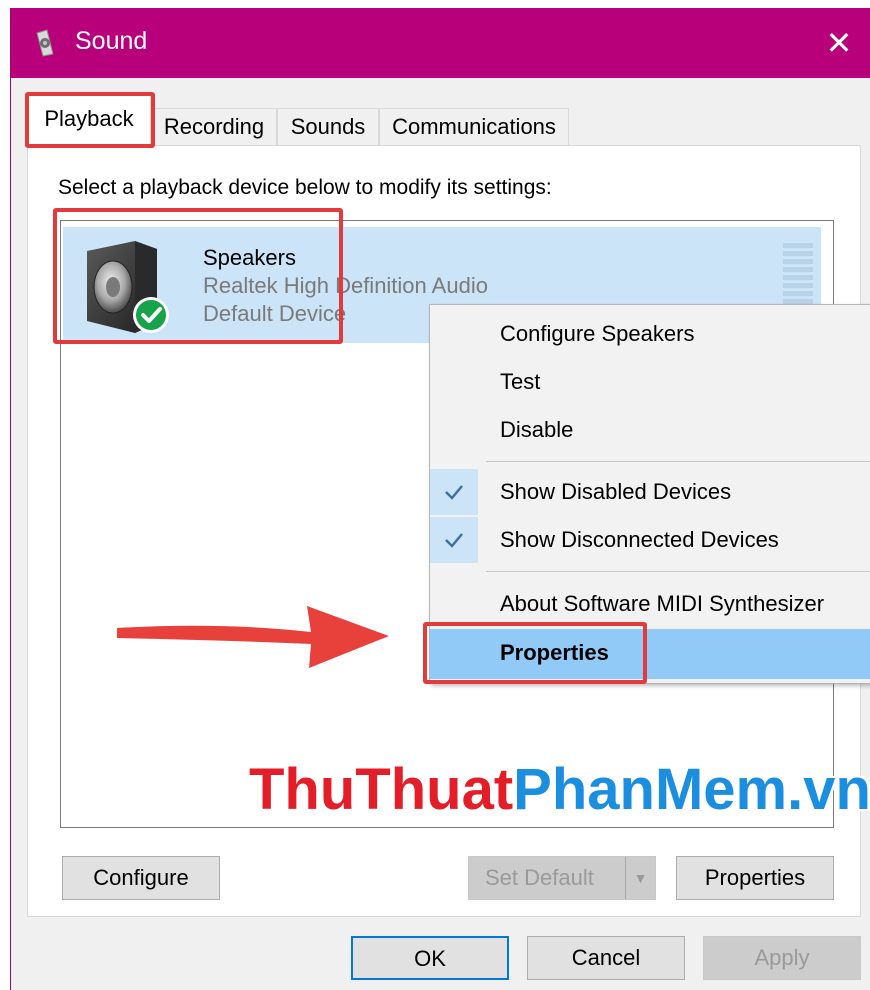 The width and height of the screenshot is (870, 990). Describe the element at coordinates (198, 276) in the screenshot. I see `device-annotation-box` at that location.